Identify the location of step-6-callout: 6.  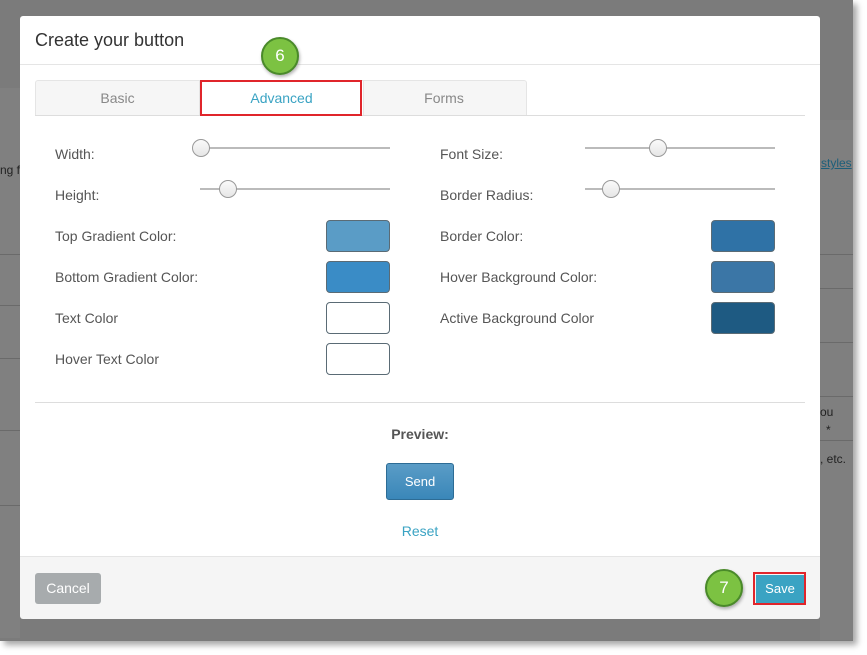
(280, 56).